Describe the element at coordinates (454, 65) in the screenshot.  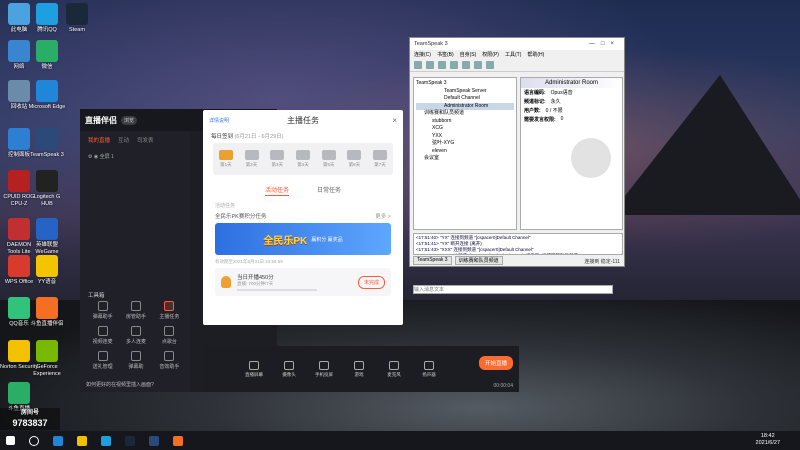
I see `mute-mic-icon` at that location.